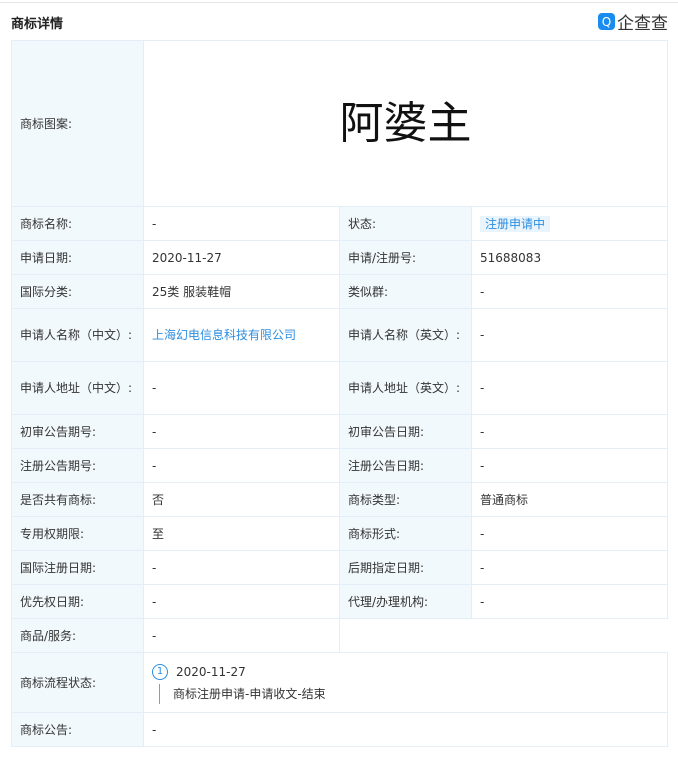 Image resolution: width=678 pixels, height=759 pixels. I want to click on applicant-link: 上海幻电信息科技有限公司, so click(241, 335).